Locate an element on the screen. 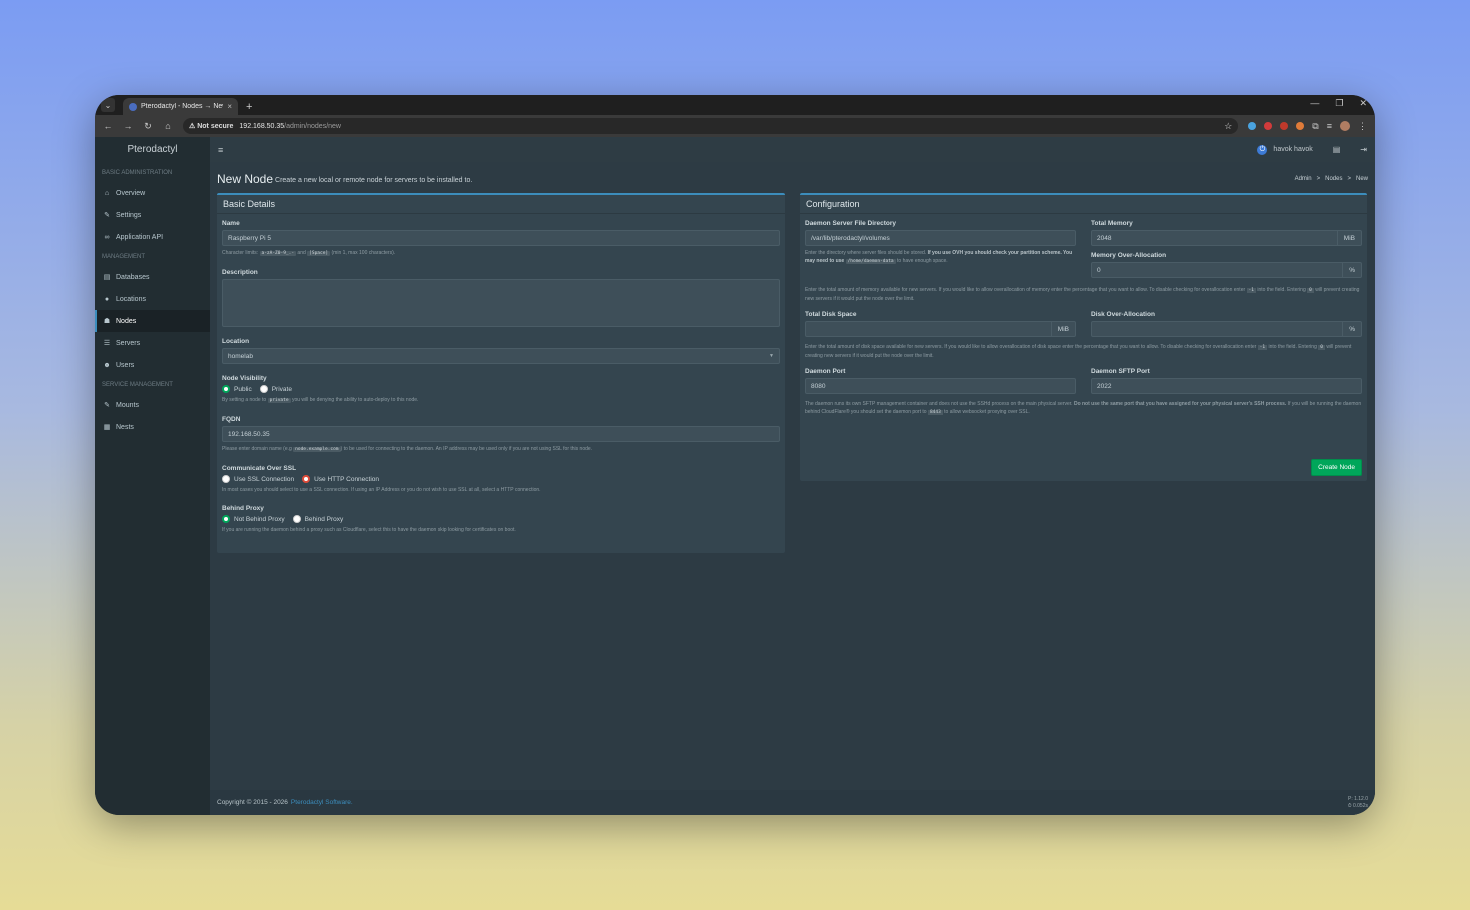 This screenshot has width=1470, height=910. disk-unit: MiB is located at coordinates (1063, 329).